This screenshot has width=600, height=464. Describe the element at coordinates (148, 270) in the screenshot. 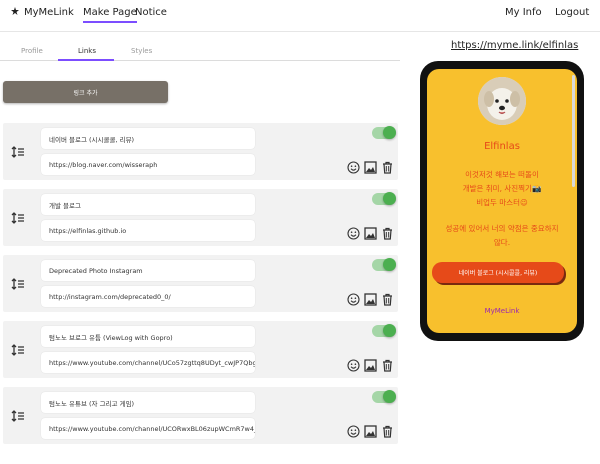

I see `link-title-field: Deprecated Photo Instagram` at that location.